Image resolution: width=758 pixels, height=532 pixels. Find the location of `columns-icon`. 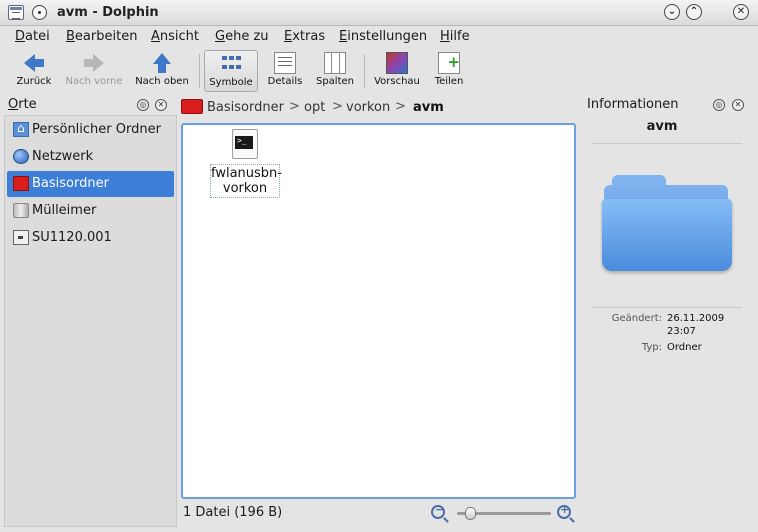

columns-icon is located at coordinates (335, 63).